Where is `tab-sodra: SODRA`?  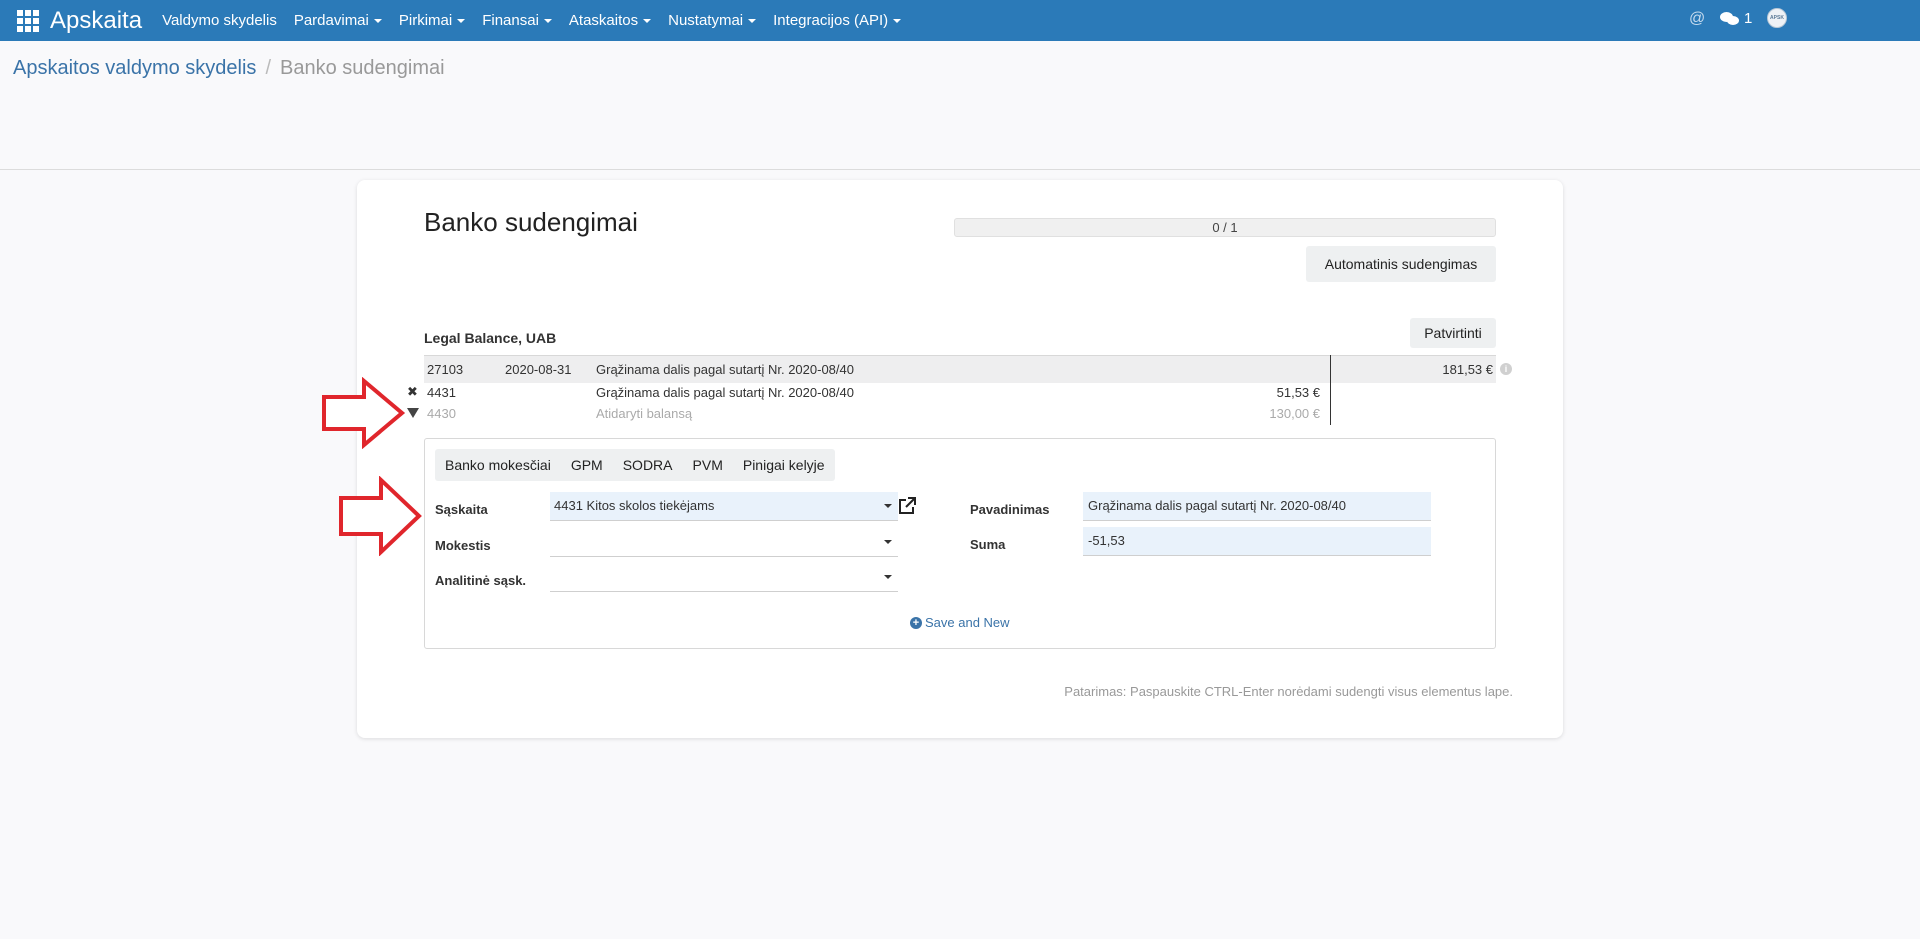
tab-sodra: SODRA is located at coordinates (648, 465).